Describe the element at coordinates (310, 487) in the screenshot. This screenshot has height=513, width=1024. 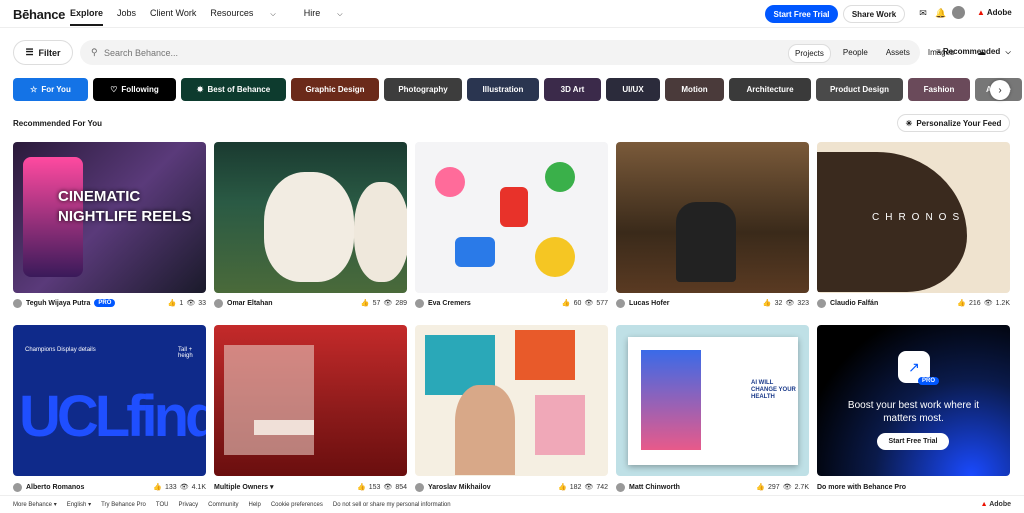
I see `project-meta-7: Multiple Owners ▾ 👍 153 👁 854` at that location.